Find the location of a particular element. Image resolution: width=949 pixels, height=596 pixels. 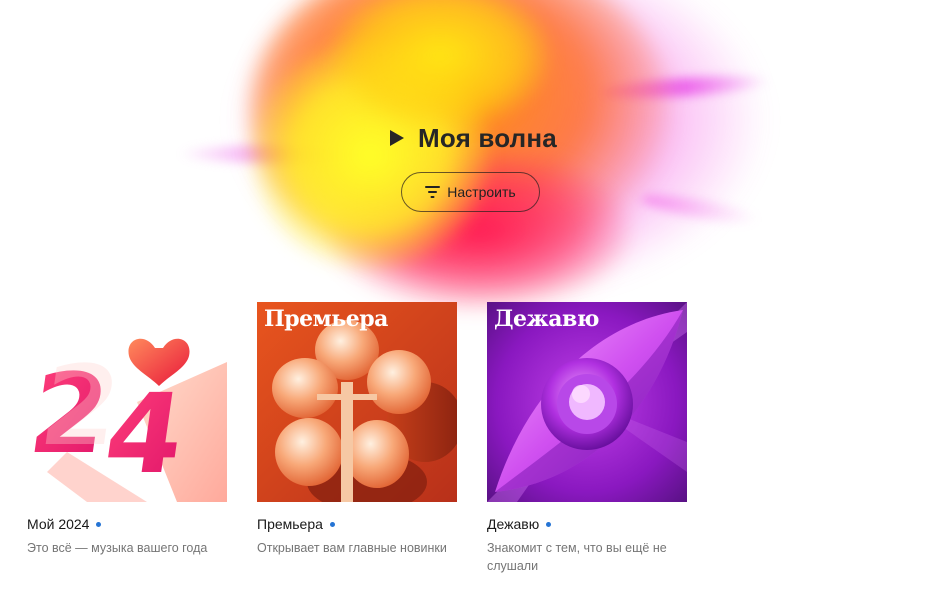

card-cover-my-2024: 2 4 2 is located at coordinates (127, 402).